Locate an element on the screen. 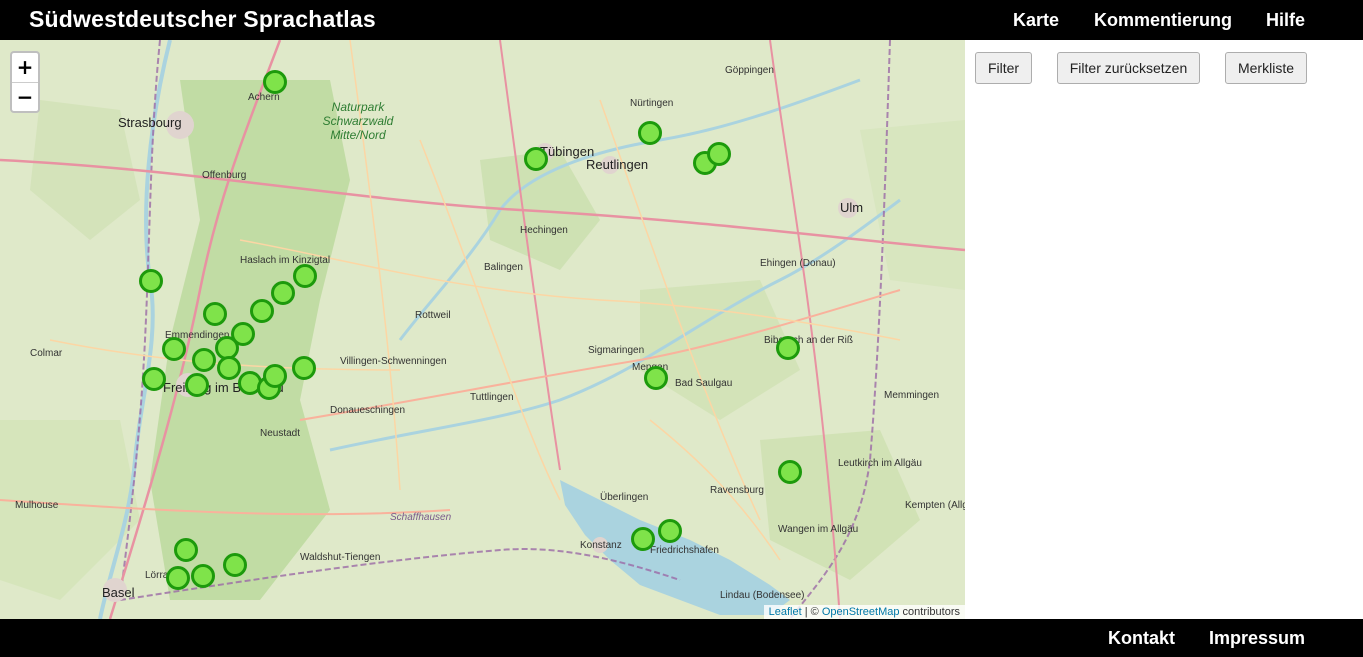  footer-kontakt-link: Kontakt is located at coordinates (1141, 638).